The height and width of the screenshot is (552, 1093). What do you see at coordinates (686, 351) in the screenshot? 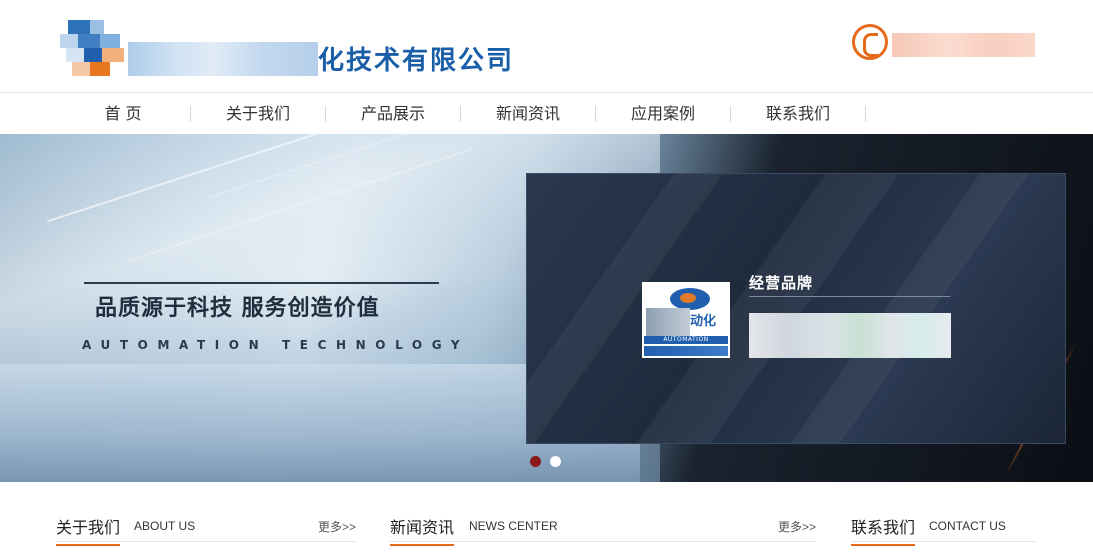
I see `logo-stripe` at bounding box center [686, 351].